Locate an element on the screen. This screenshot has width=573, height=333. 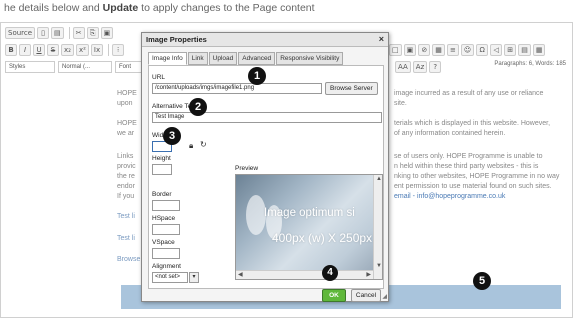
preview-label: Preview is located at coordinates (247, 168).